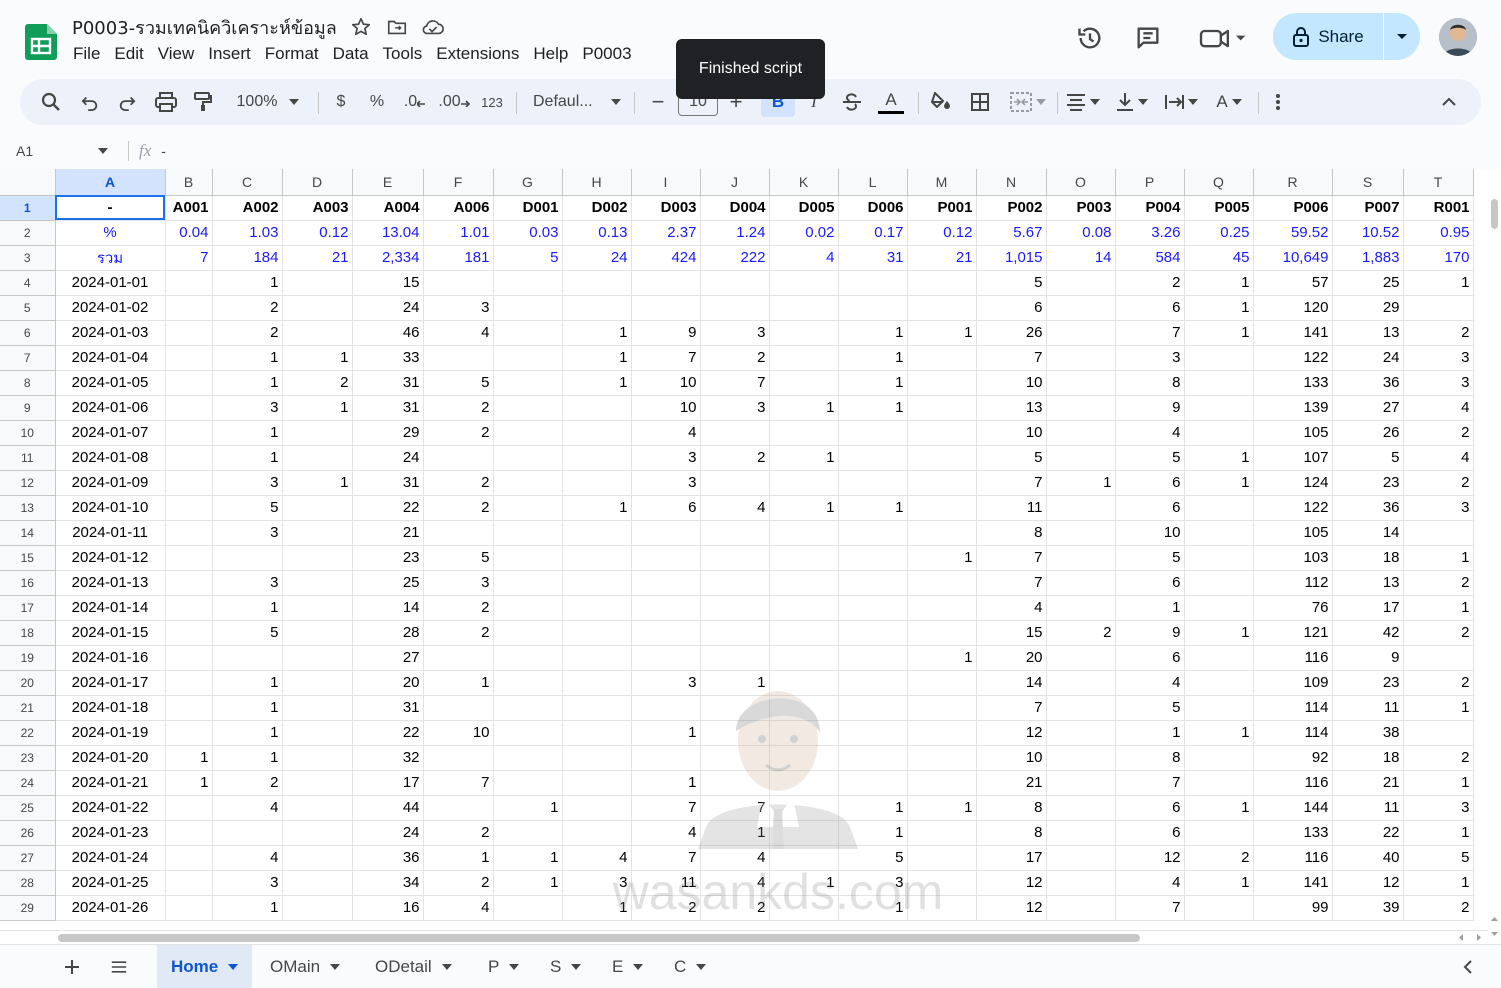 Image resolution: width=1501 pixels, height=988 pixels. What do you see at coordinates (1293, 533) in the screenshot?
I see `cell: 105` at bounding box center [1293, 533].